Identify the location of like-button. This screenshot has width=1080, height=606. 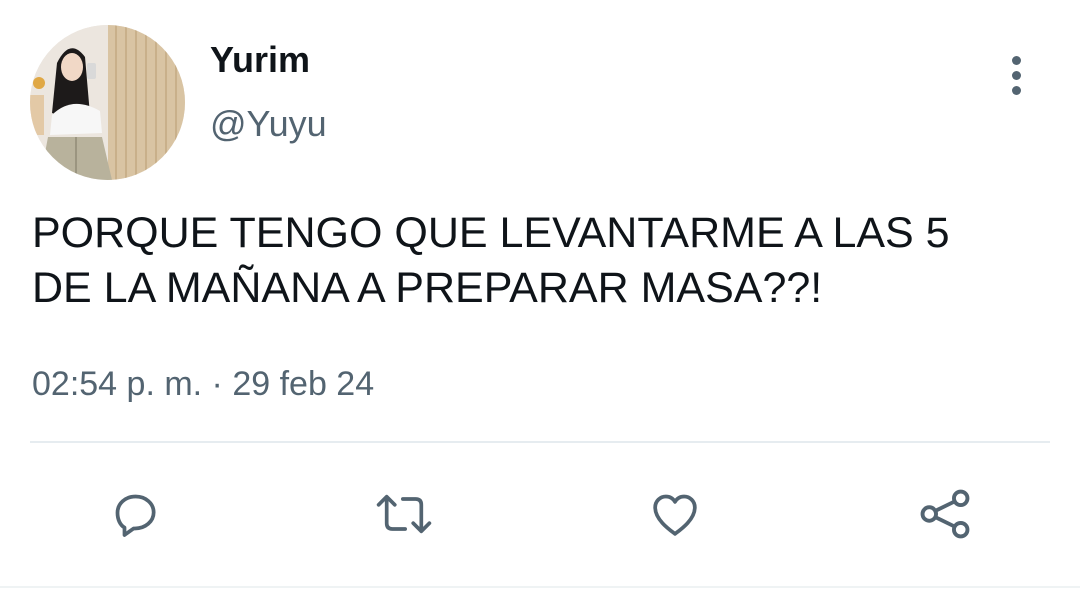
(675, 514).